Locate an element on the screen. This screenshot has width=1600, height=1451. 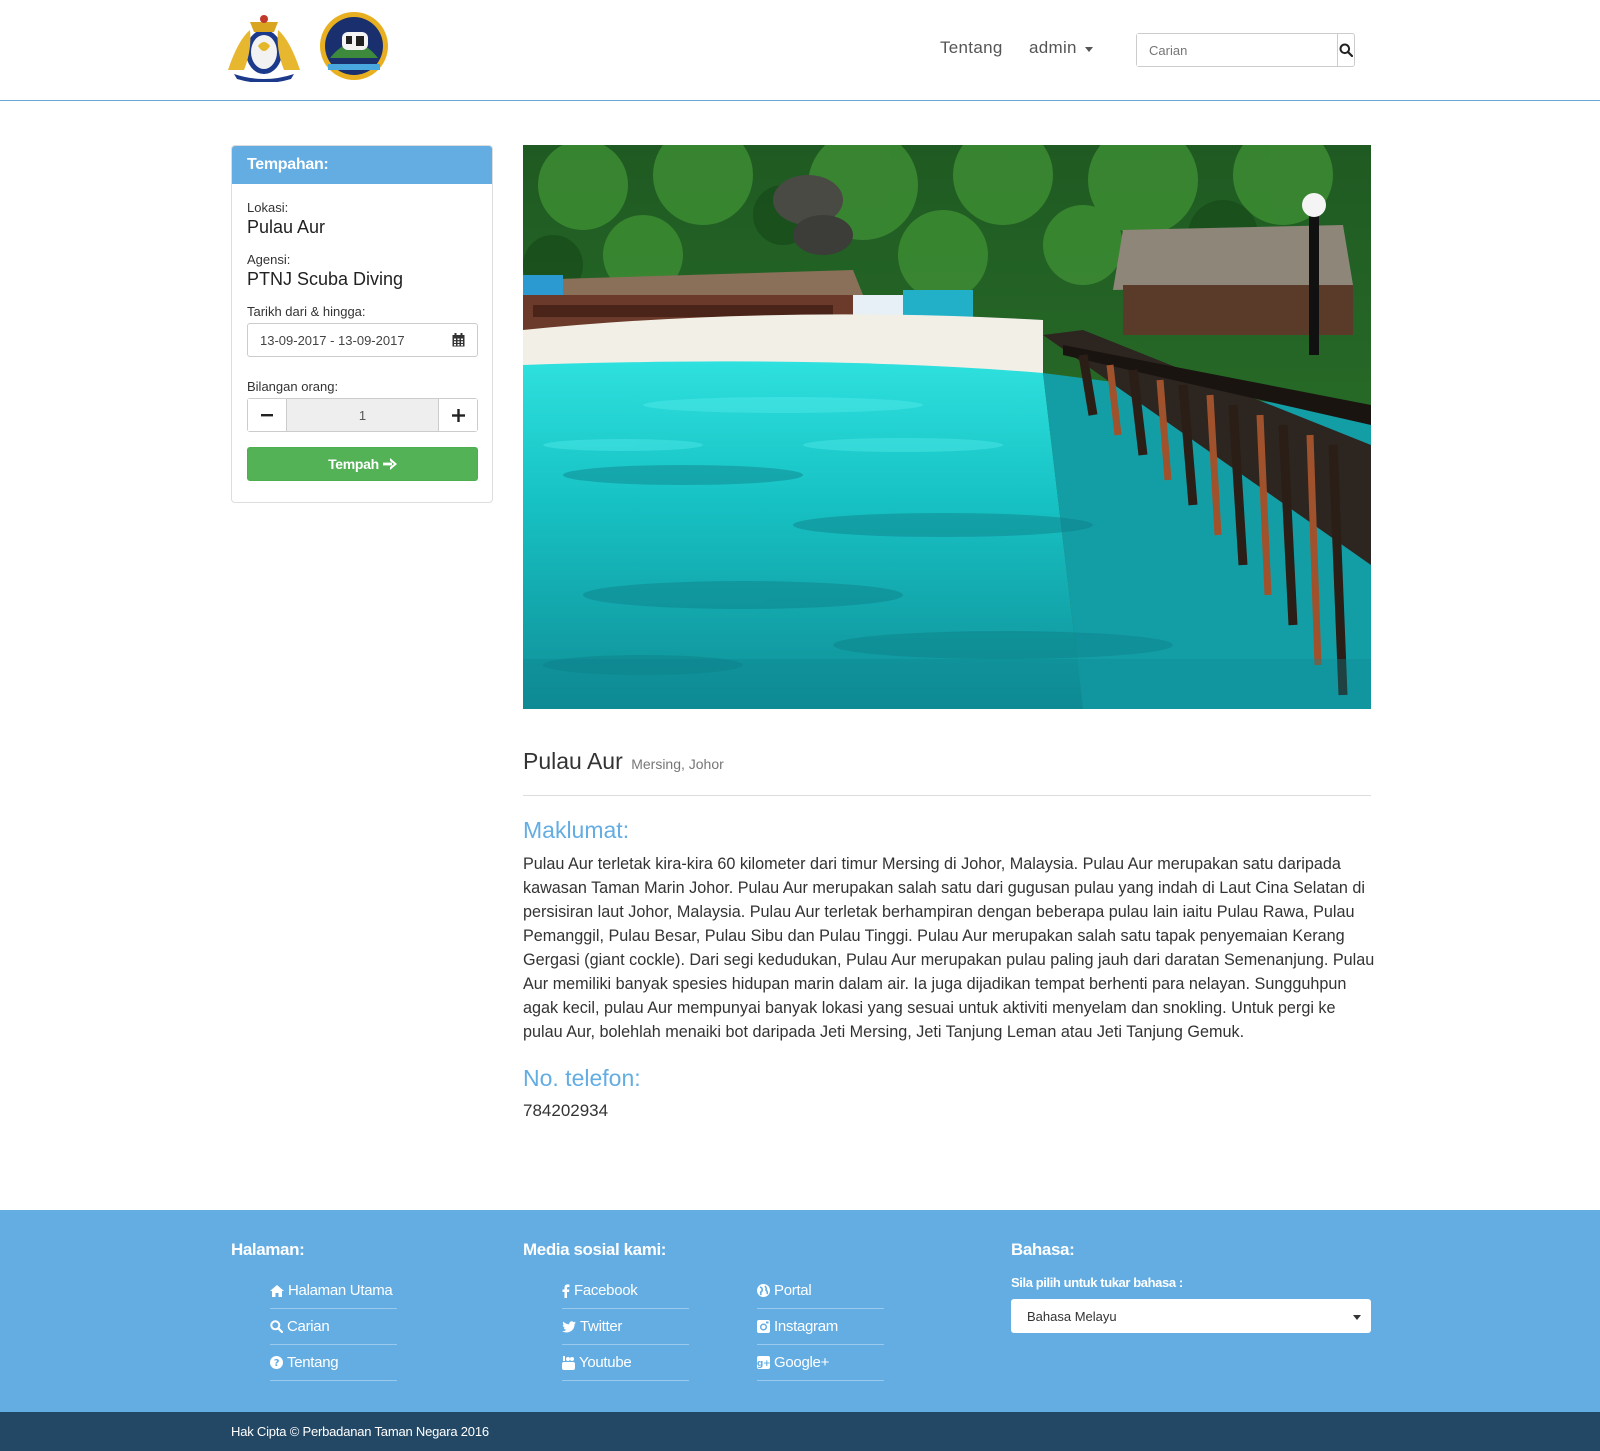
date-range-field: 13-09-2017 - 13-09-2017 is located at coordinates (362, 340).